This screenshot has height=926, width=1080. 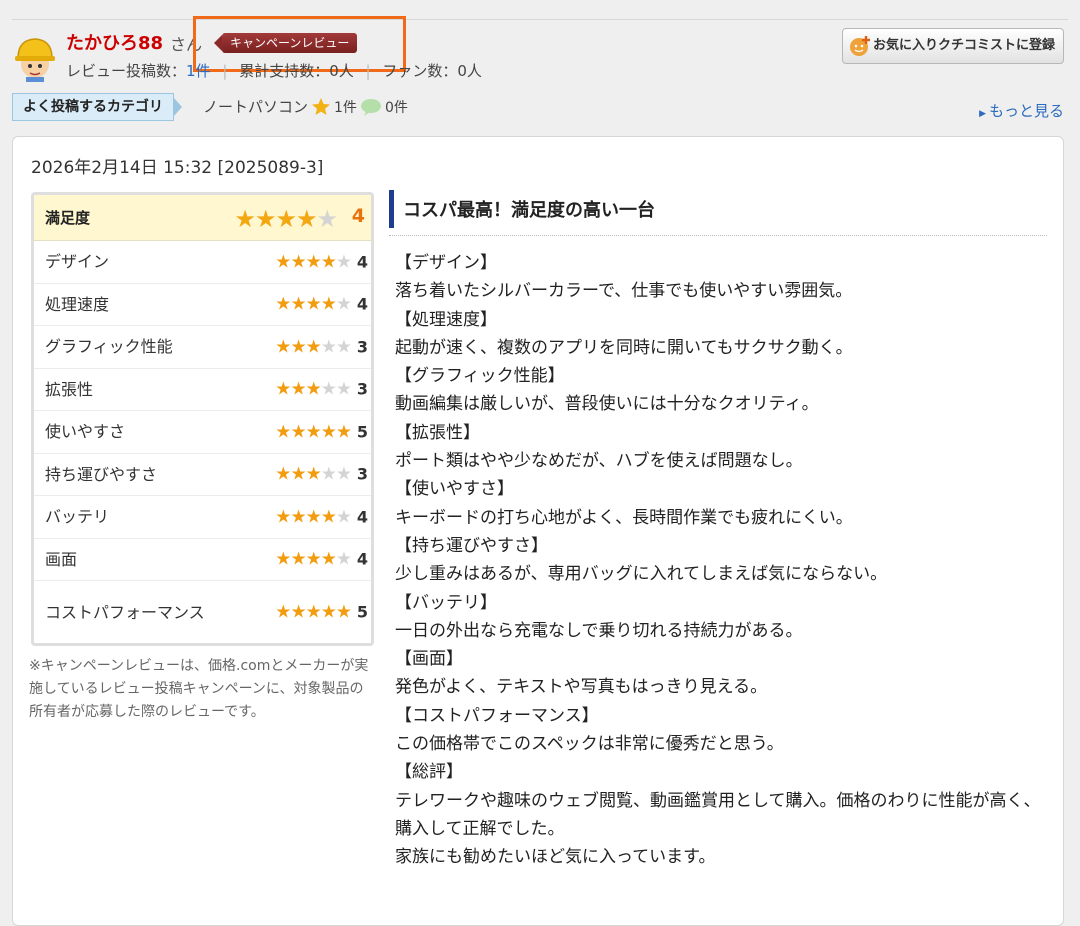 I want to click on more-link: ▶ もっと見る, so click(x=1021, y=110).